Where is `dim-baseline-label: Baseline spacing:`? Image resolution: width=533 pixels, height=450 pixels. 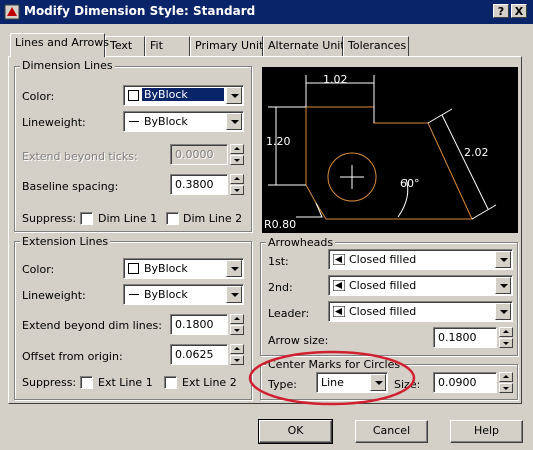
dim-baseline-label: Baseline spacing: is located at coordinates (70, 186).